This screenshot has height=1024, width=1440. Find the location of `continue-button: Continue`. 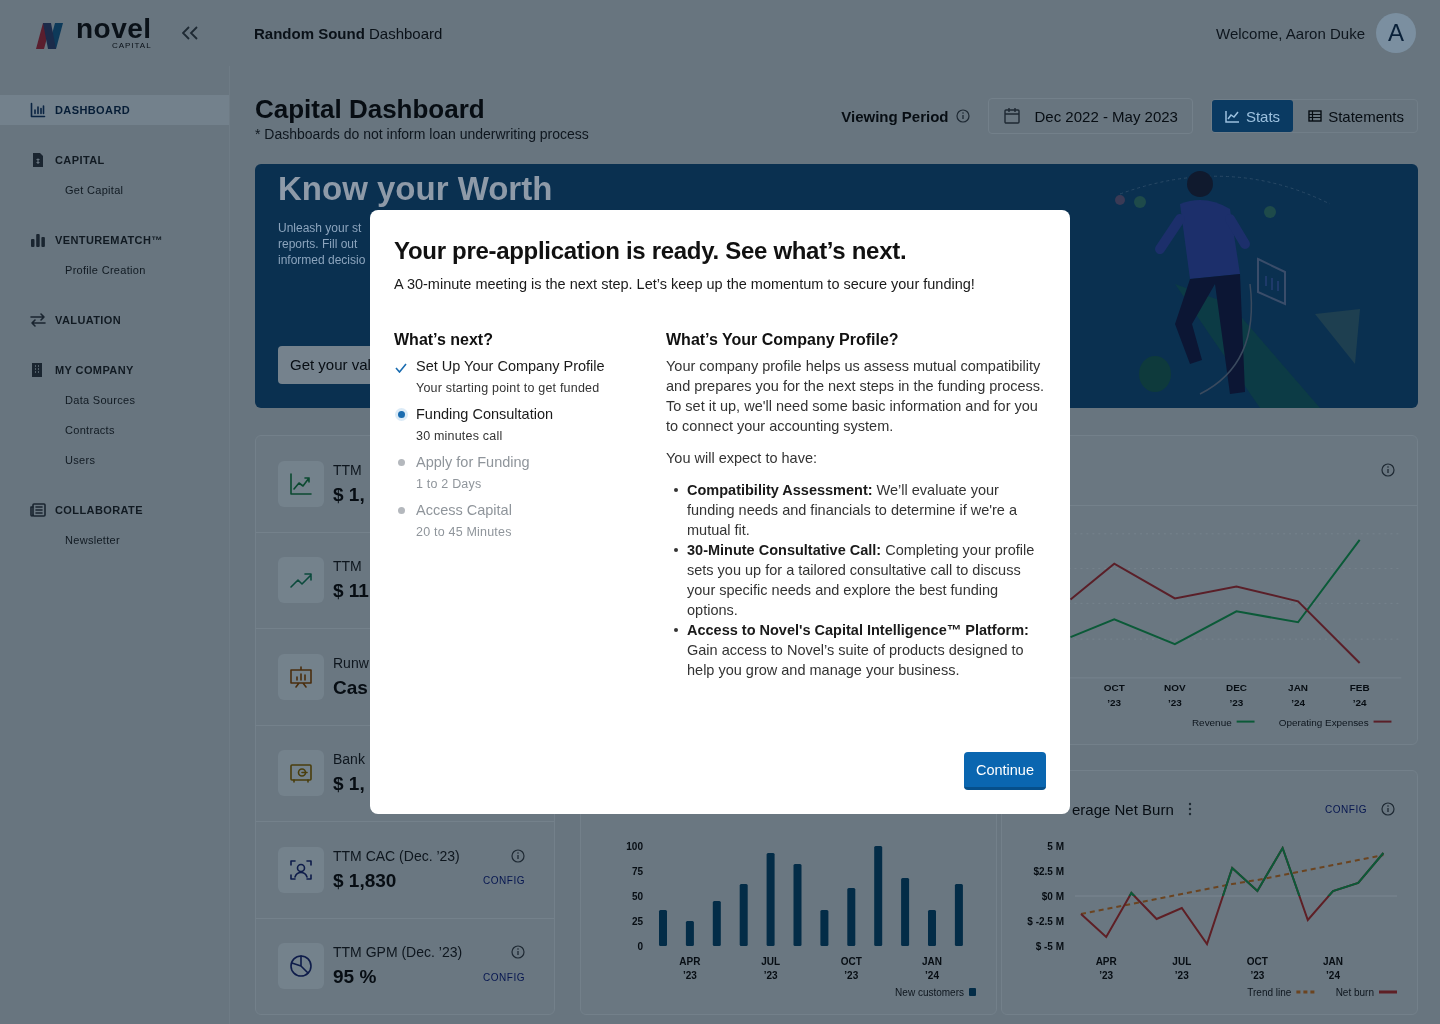

continue-button: Continue is located at coordinates (1004, 771).